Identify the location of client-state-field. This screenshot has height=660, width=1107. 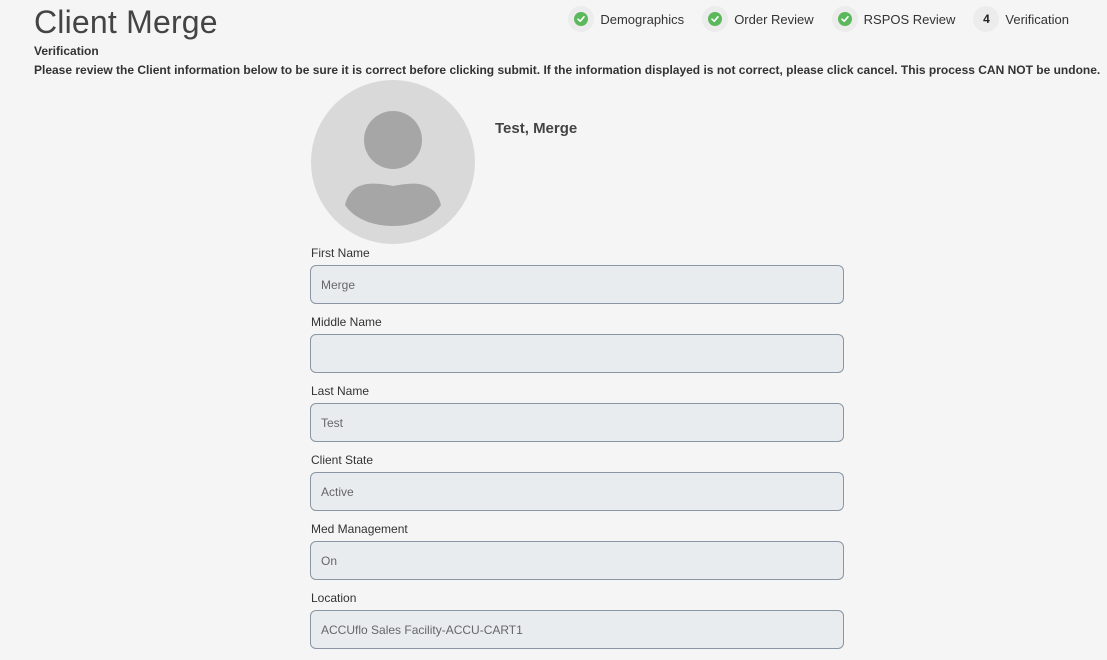
(577, 491).